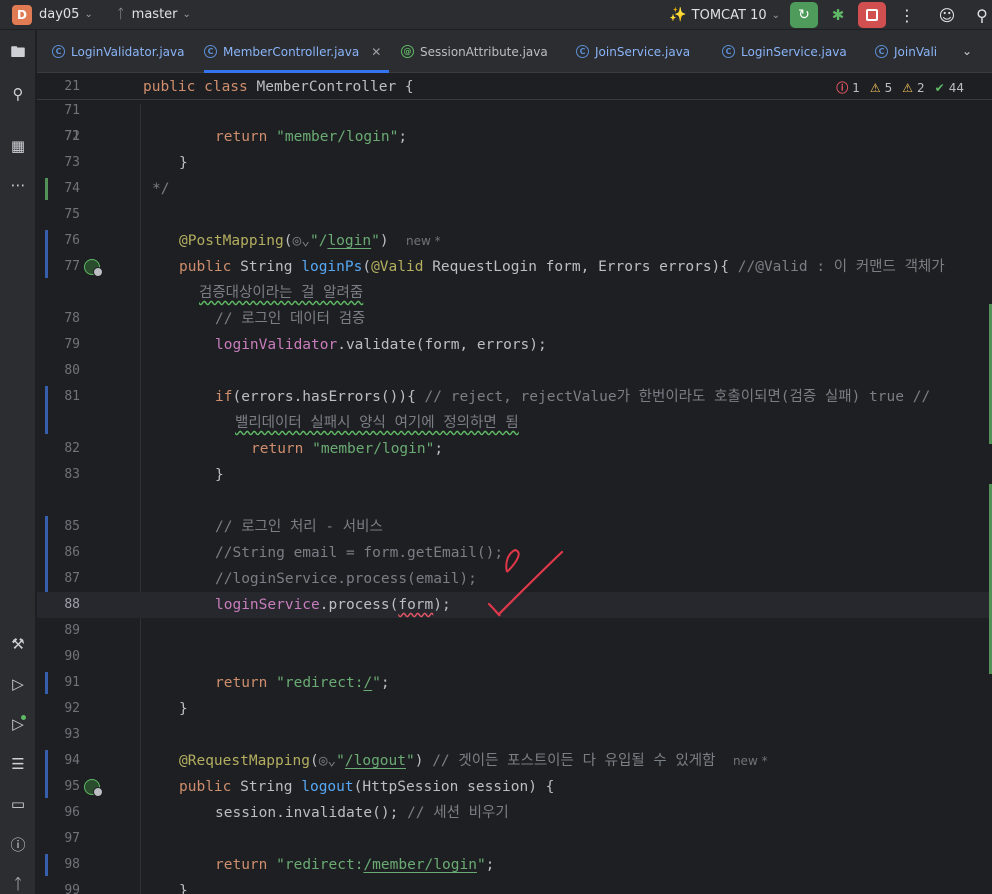 The height and width of the screenshot is (894, 992). Describe the element at coordinates (359, 553) in the screenshot. I see `comment: //String email = form.getEmail();` at that location.